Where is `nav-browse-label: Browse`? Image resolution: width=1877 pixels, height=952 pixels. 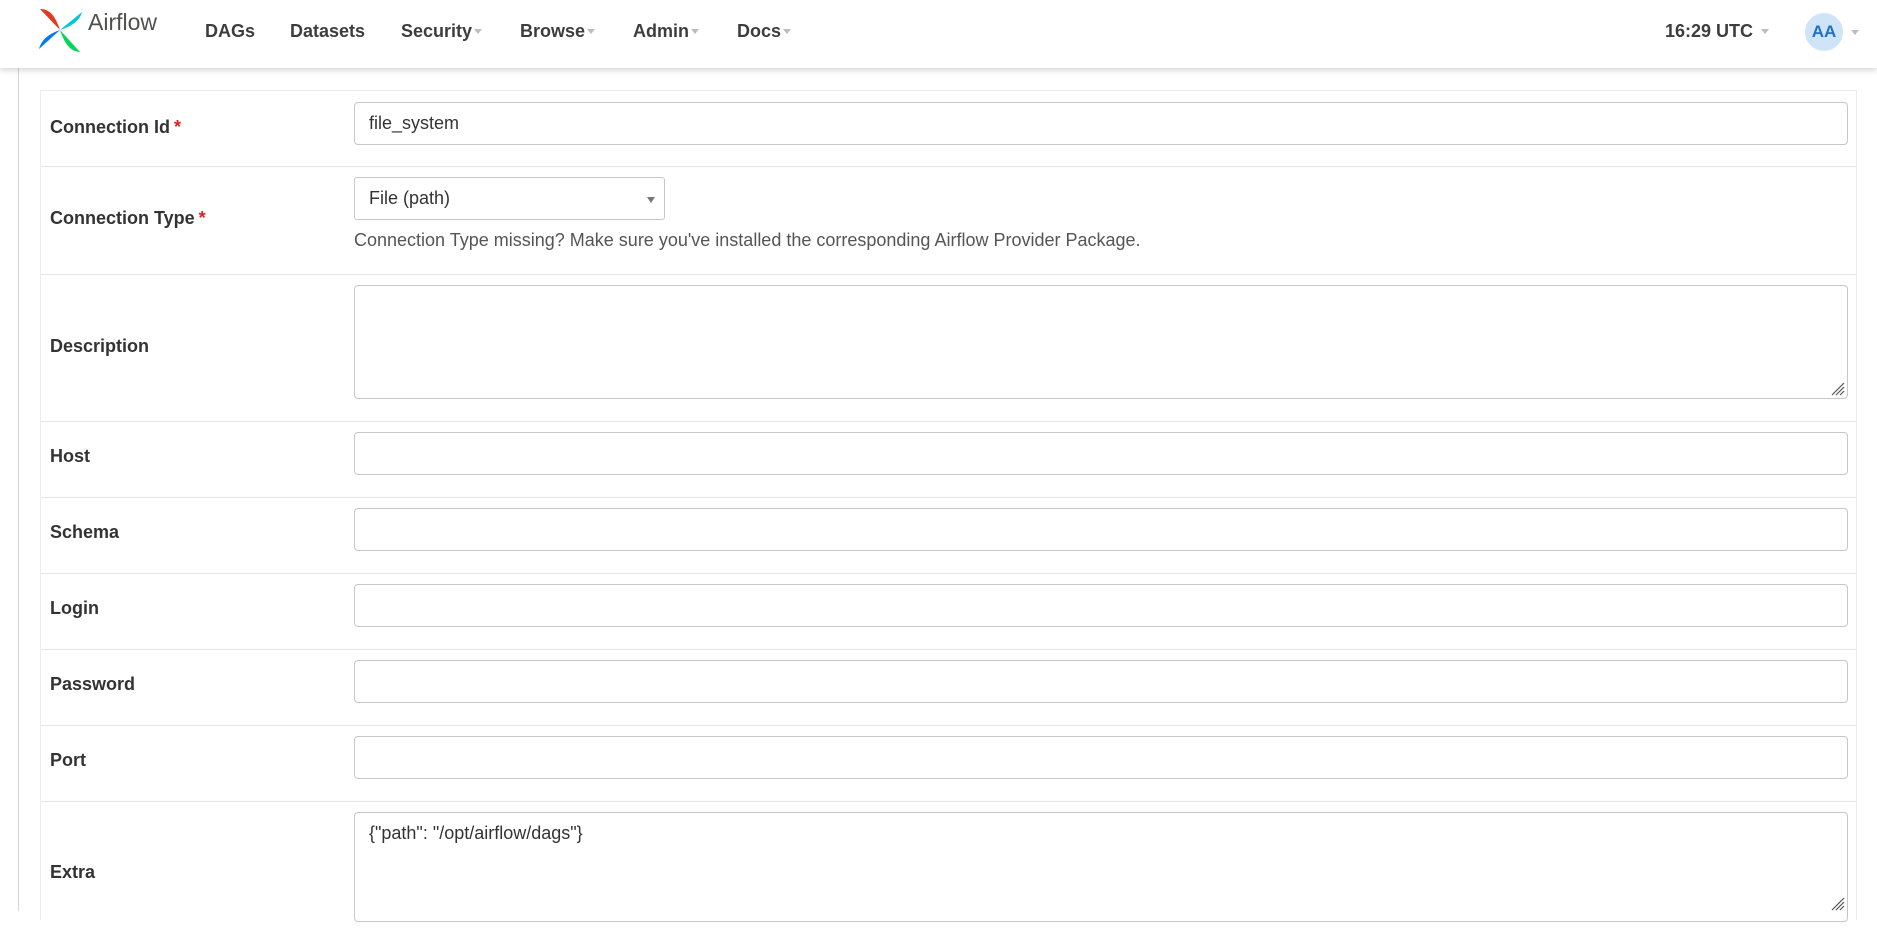 nav-browse-label: Browse is located at coordinates (553, 31).